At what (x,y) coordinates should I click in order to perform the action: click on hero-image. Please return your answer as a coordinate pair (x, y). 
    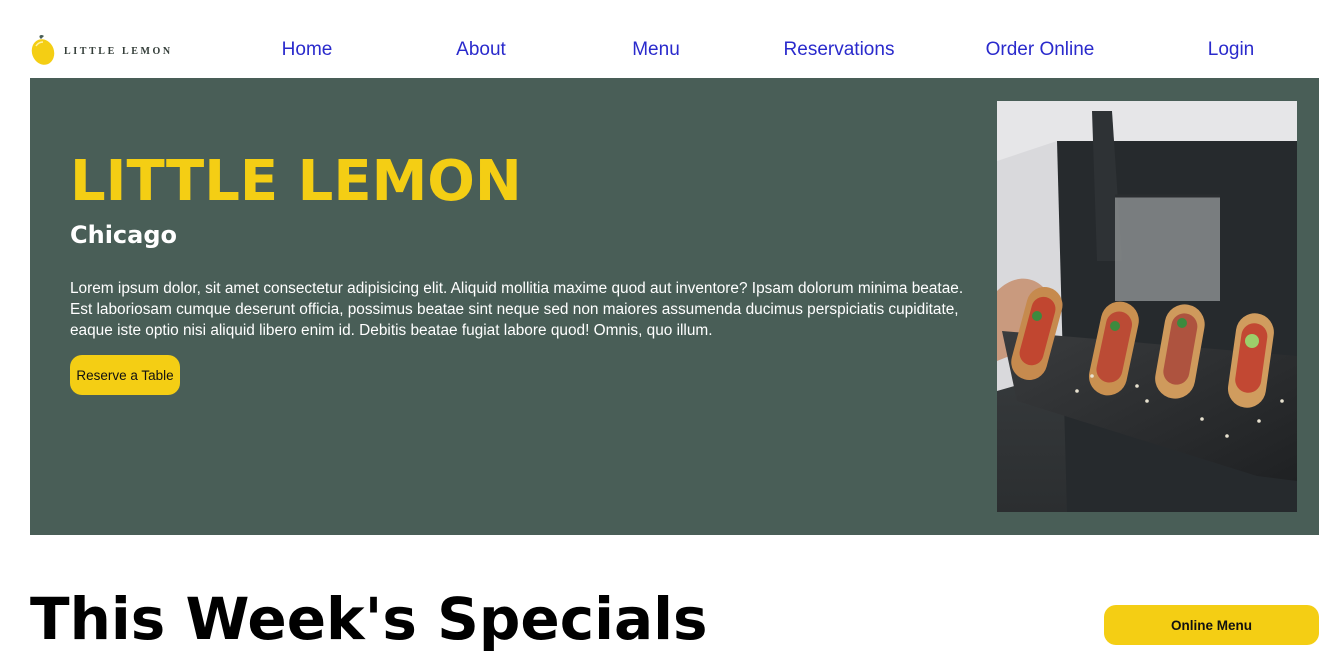
    Looking at the image, I should click on (1147, 306).